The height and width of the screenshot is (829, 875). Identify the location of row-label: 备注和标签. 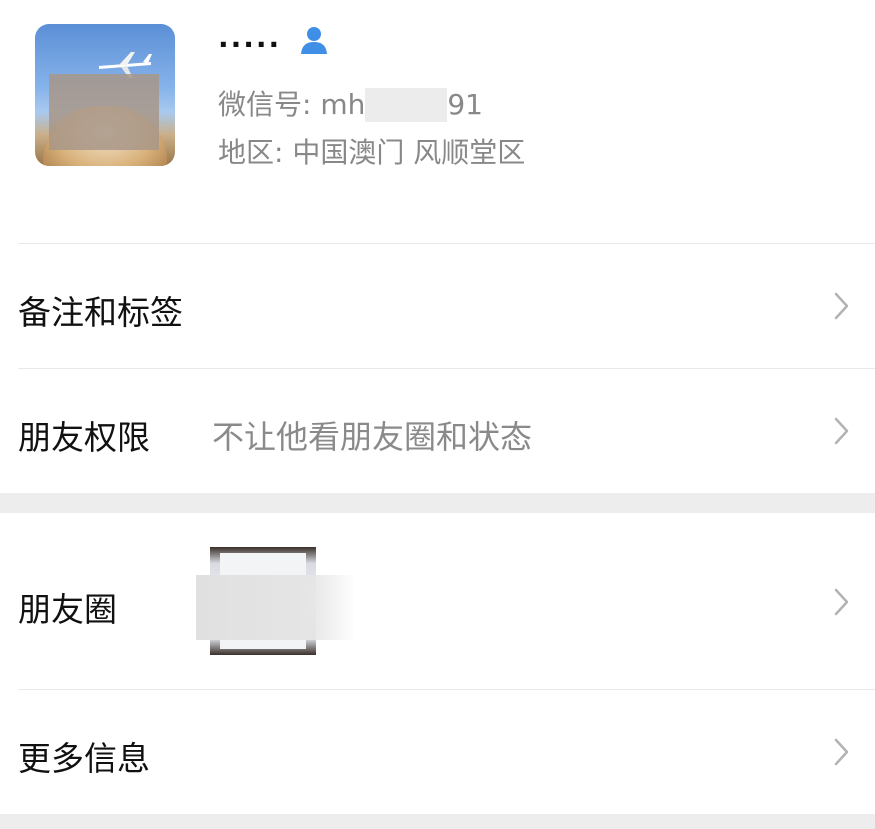
(100, 312).